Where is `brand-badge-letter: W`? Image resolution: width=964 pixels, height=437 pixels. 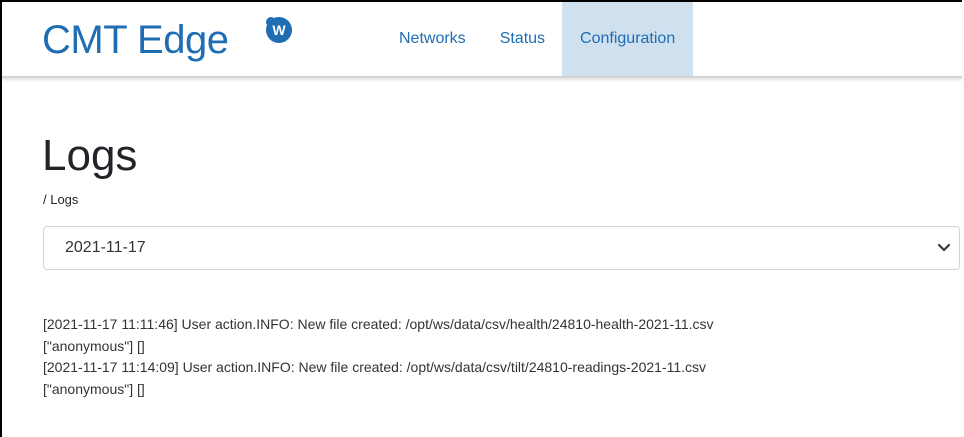 brand-badge-letter: W is located at coordinates (279, 30).